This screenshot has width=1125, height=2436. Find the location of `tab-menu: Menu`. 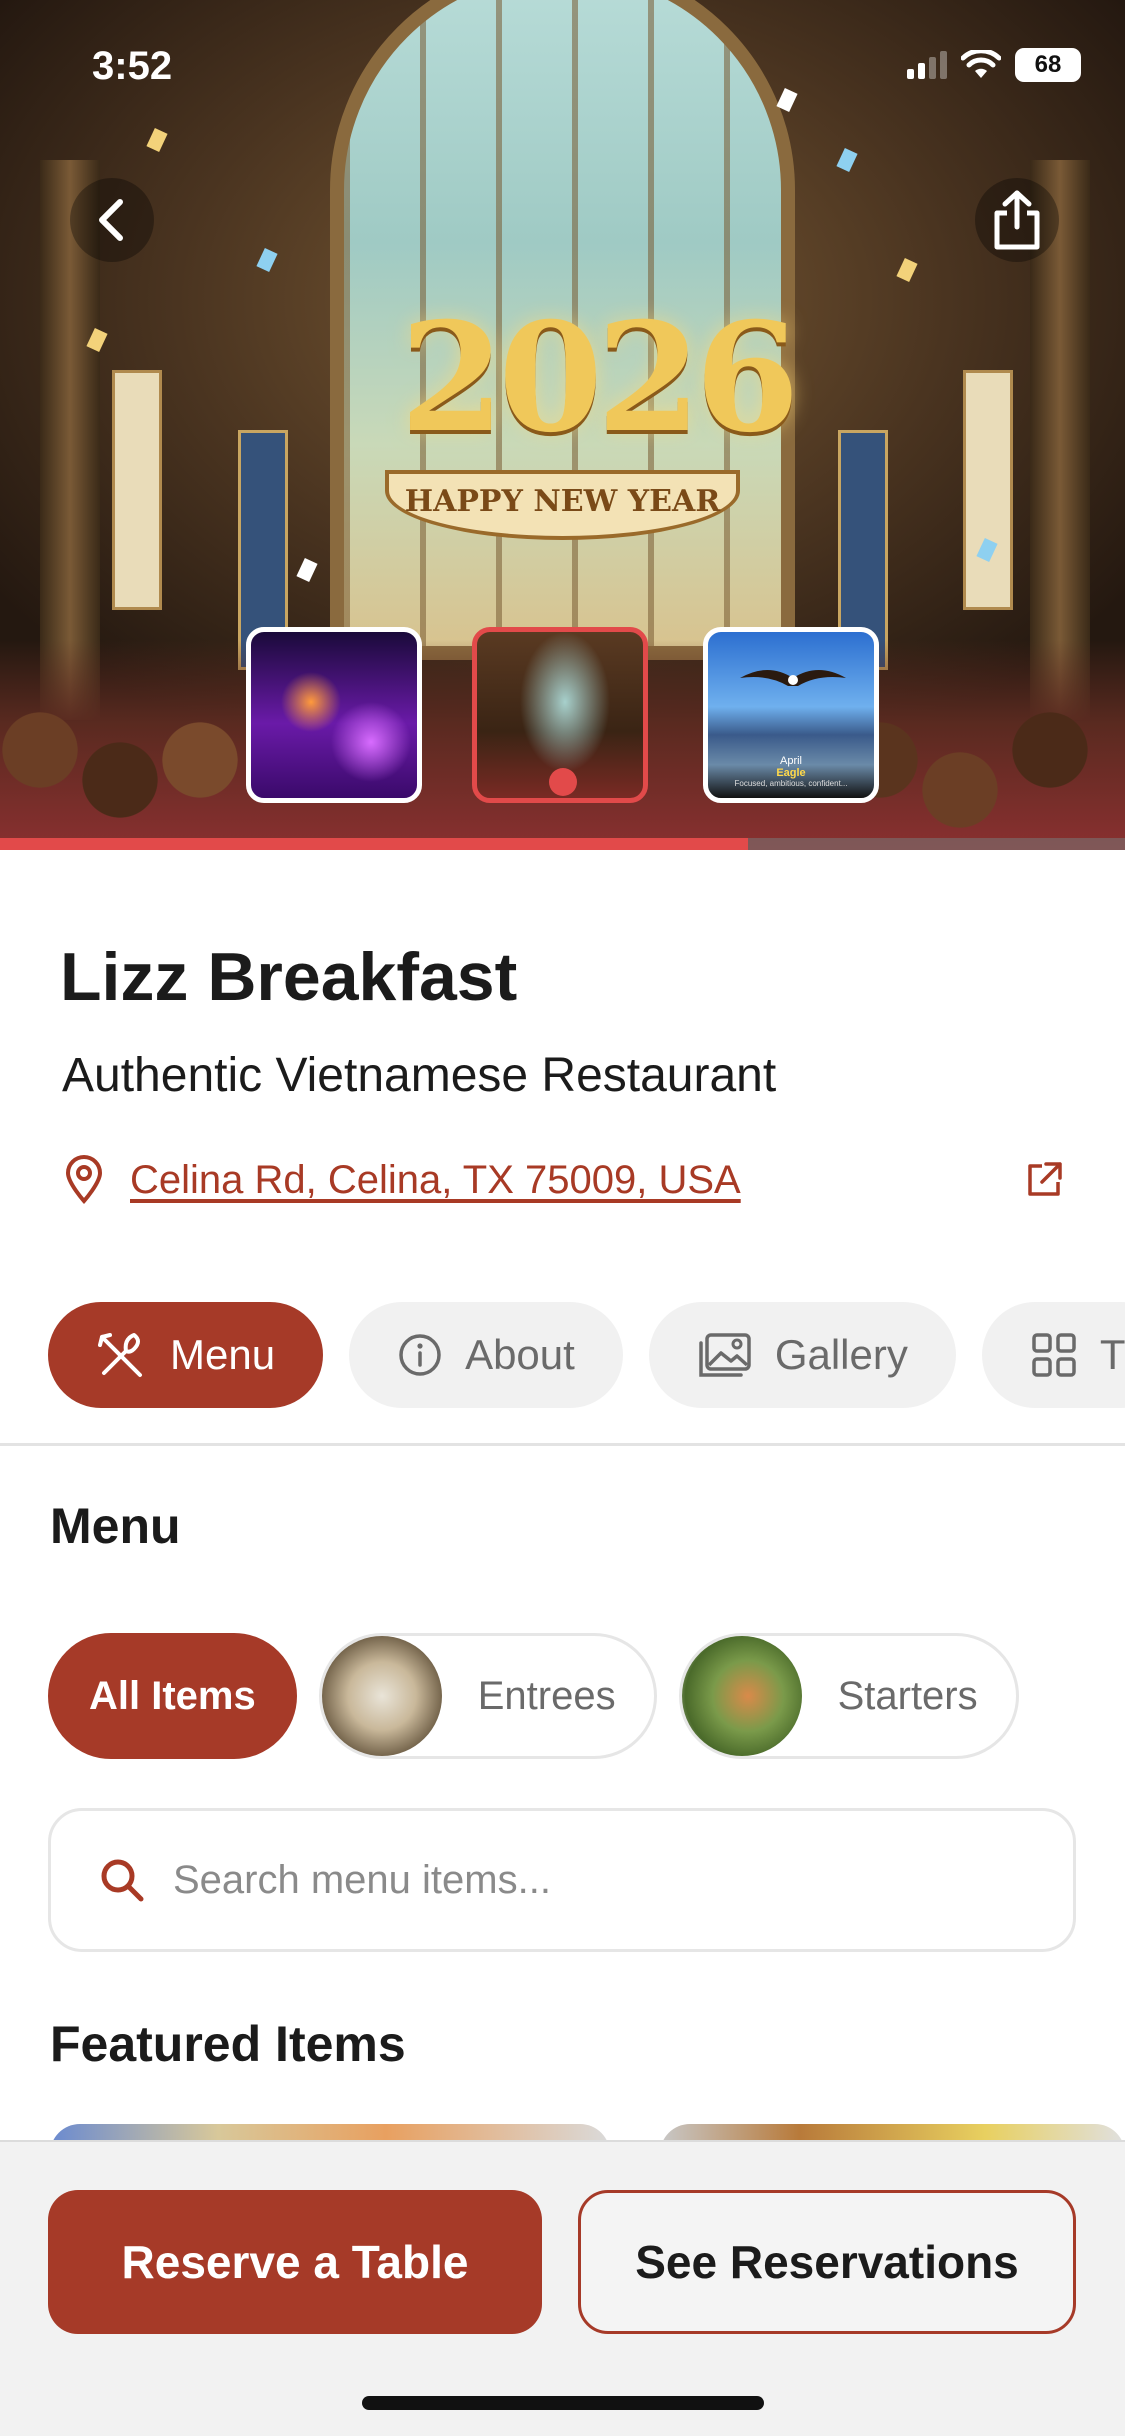

tab-menu: Menu is located at coordinates (186, 1355).